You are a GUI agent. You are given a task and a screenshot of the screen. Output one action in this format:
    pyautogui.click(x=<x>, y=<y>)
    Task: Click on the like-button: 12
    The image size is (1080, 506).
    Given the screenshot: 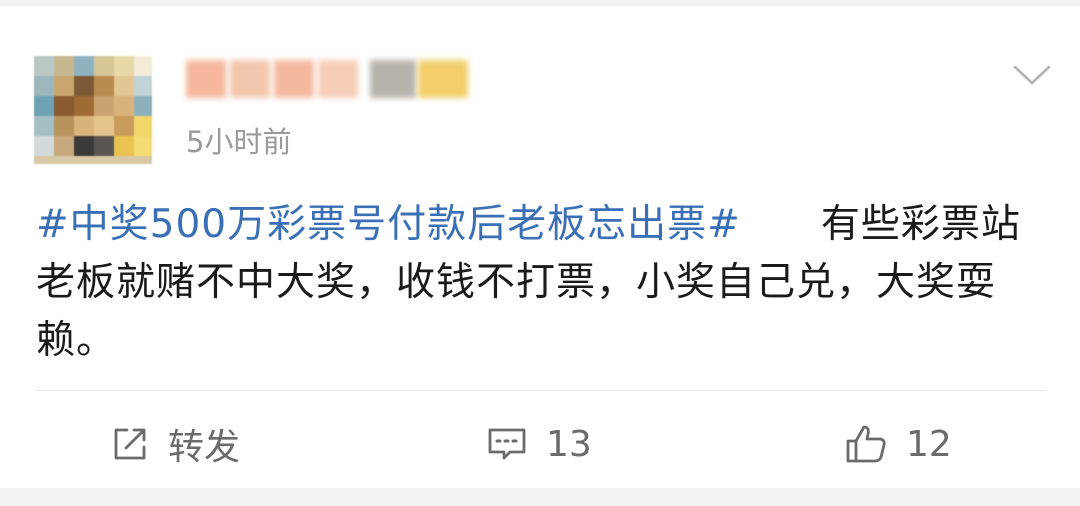 What is the action you would take?
    pyautogui.click(x=898, y=444)
    